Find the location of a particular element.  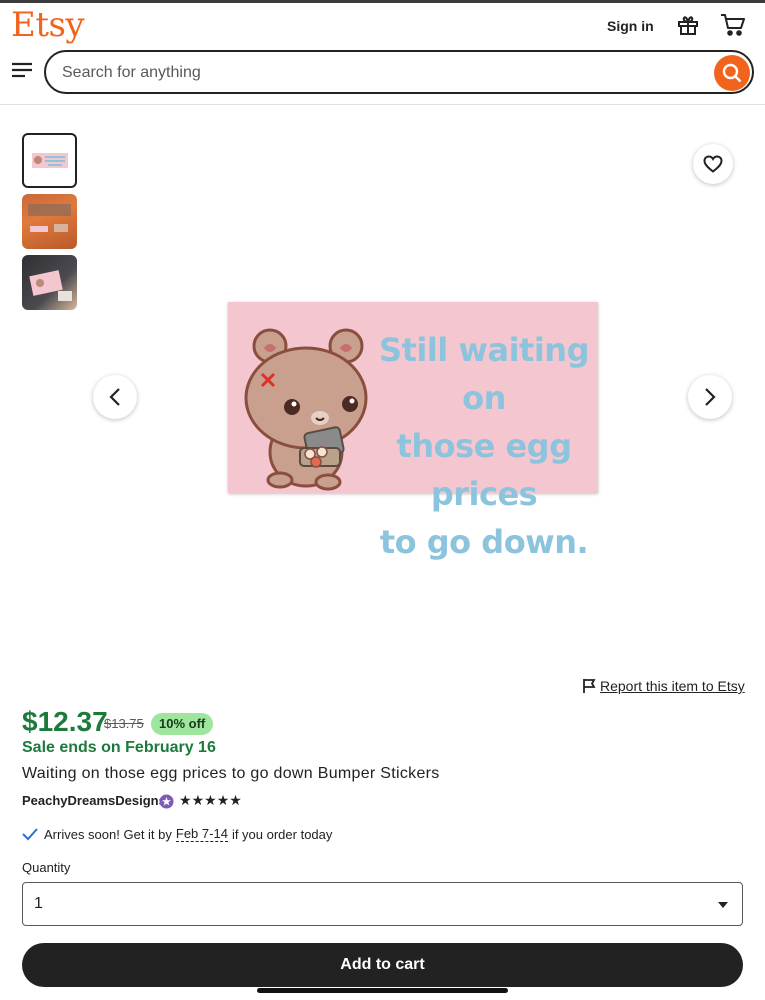

hamburger-menu-icon is located at coordinates (22, 70).